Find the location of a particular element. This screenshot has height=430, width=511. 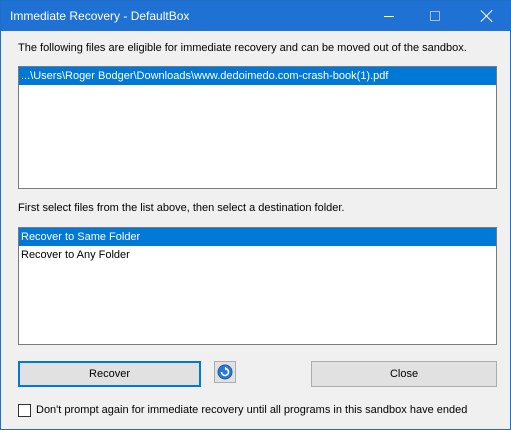

close-window-button is located at coordinates (487, 16).